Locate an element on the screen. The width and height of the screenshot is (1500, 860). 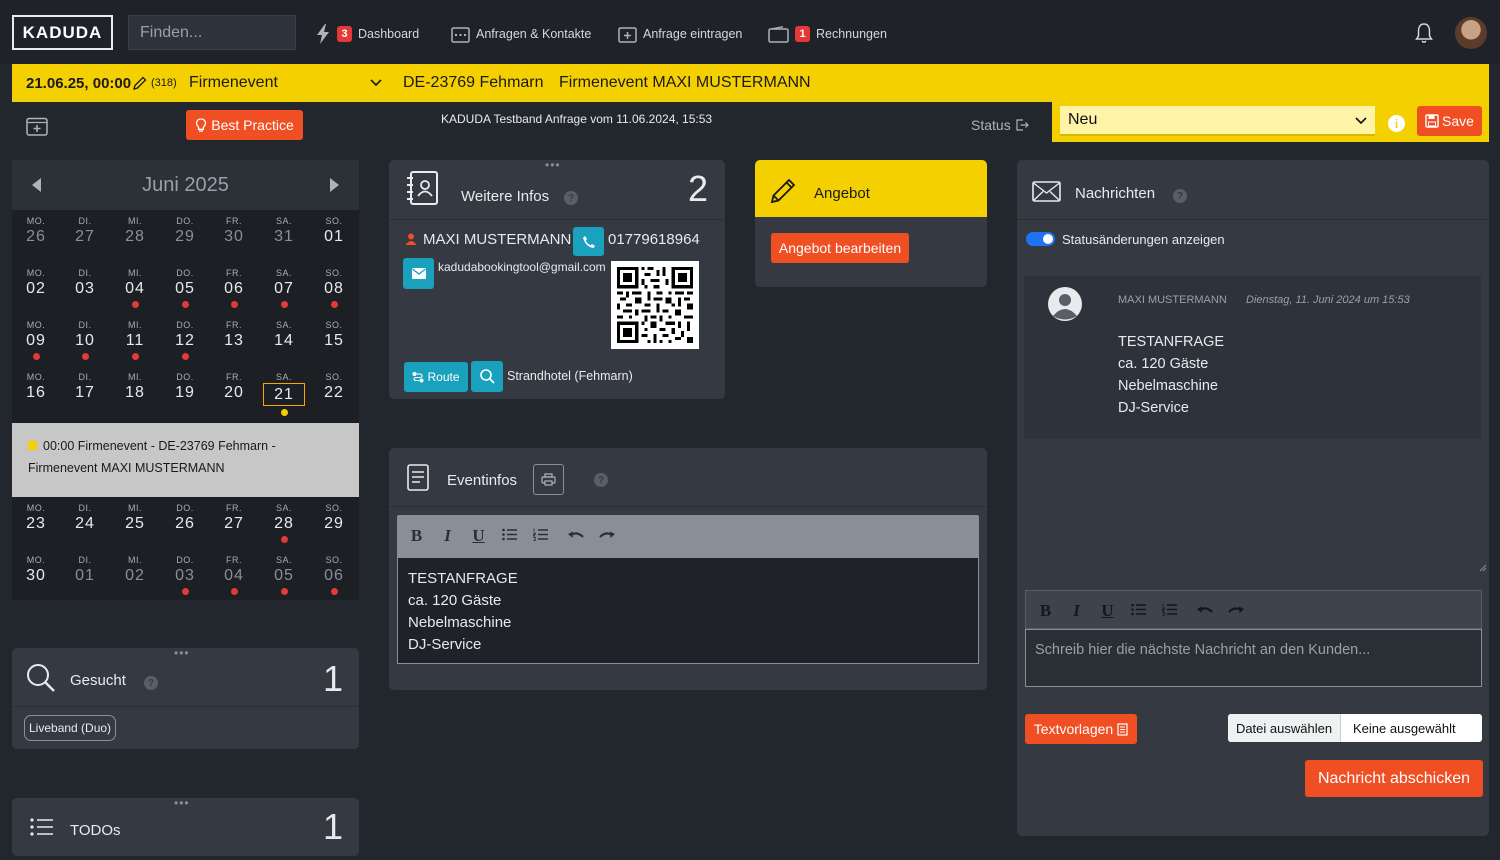
calendar-day: MO. 30 is located at coordinates (36, 568).